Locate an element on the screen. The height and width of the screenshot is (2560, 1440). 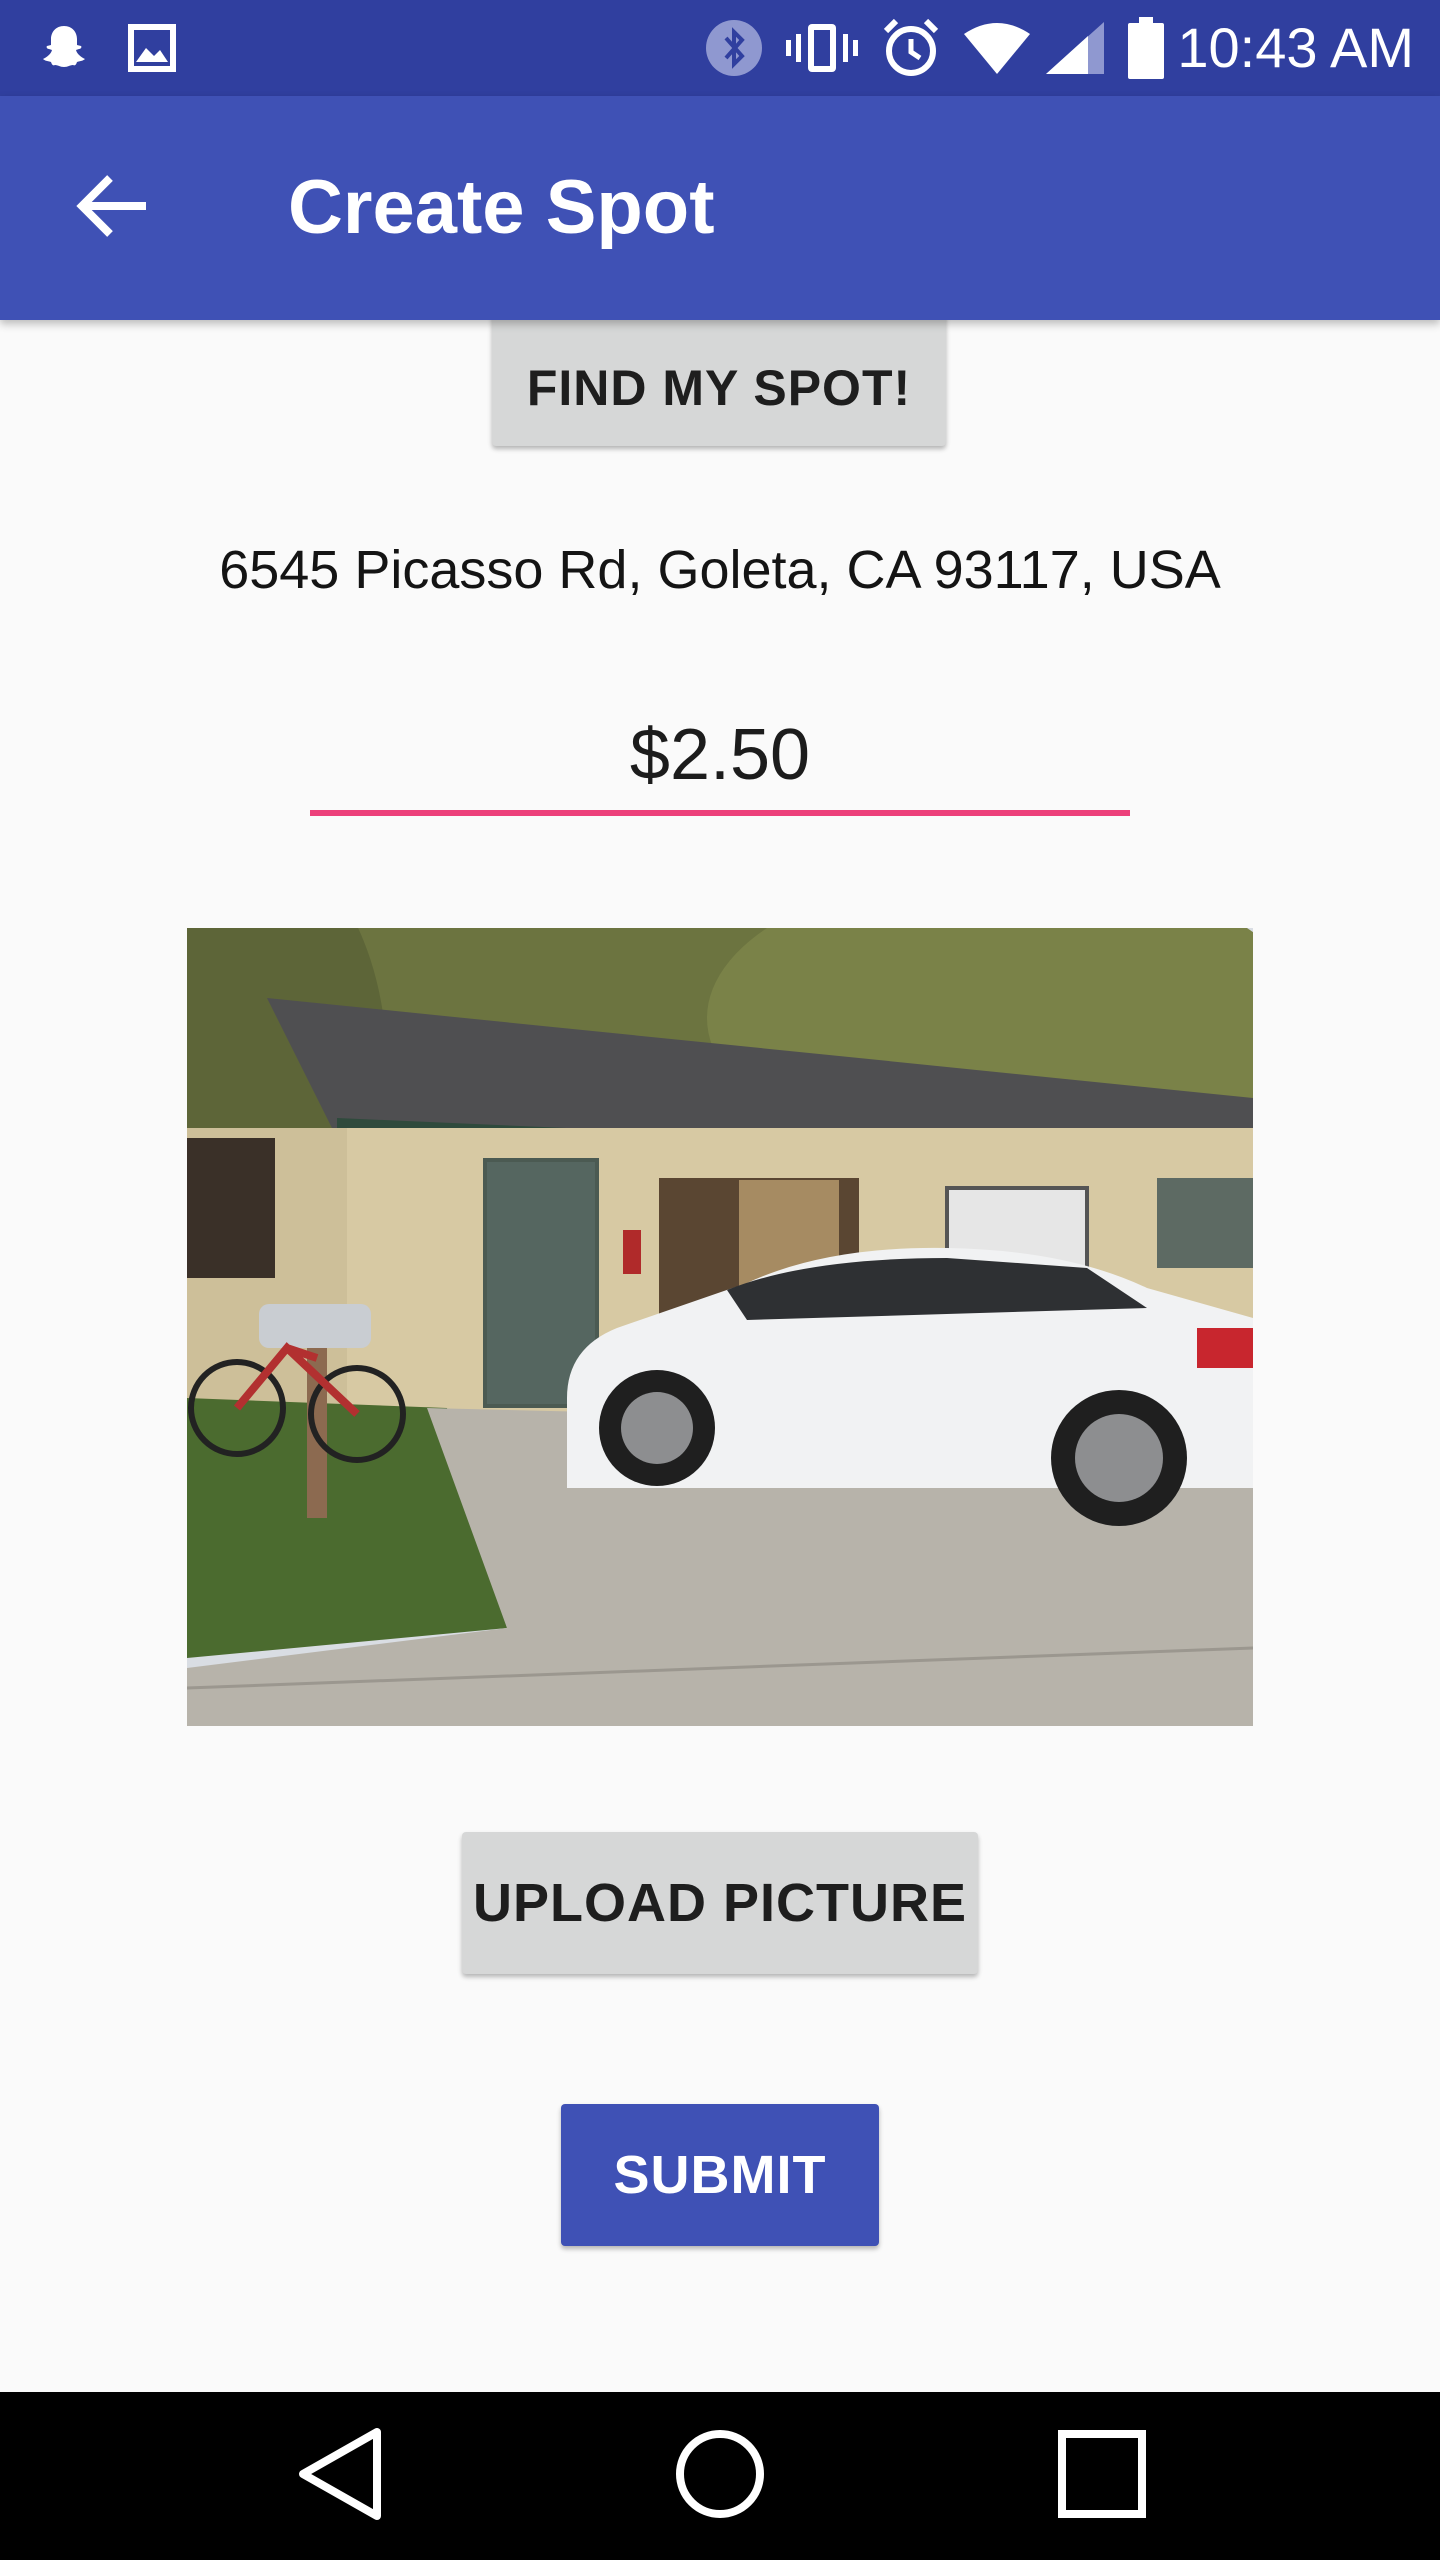
signal-icon is located at coordinates (1075, 48).